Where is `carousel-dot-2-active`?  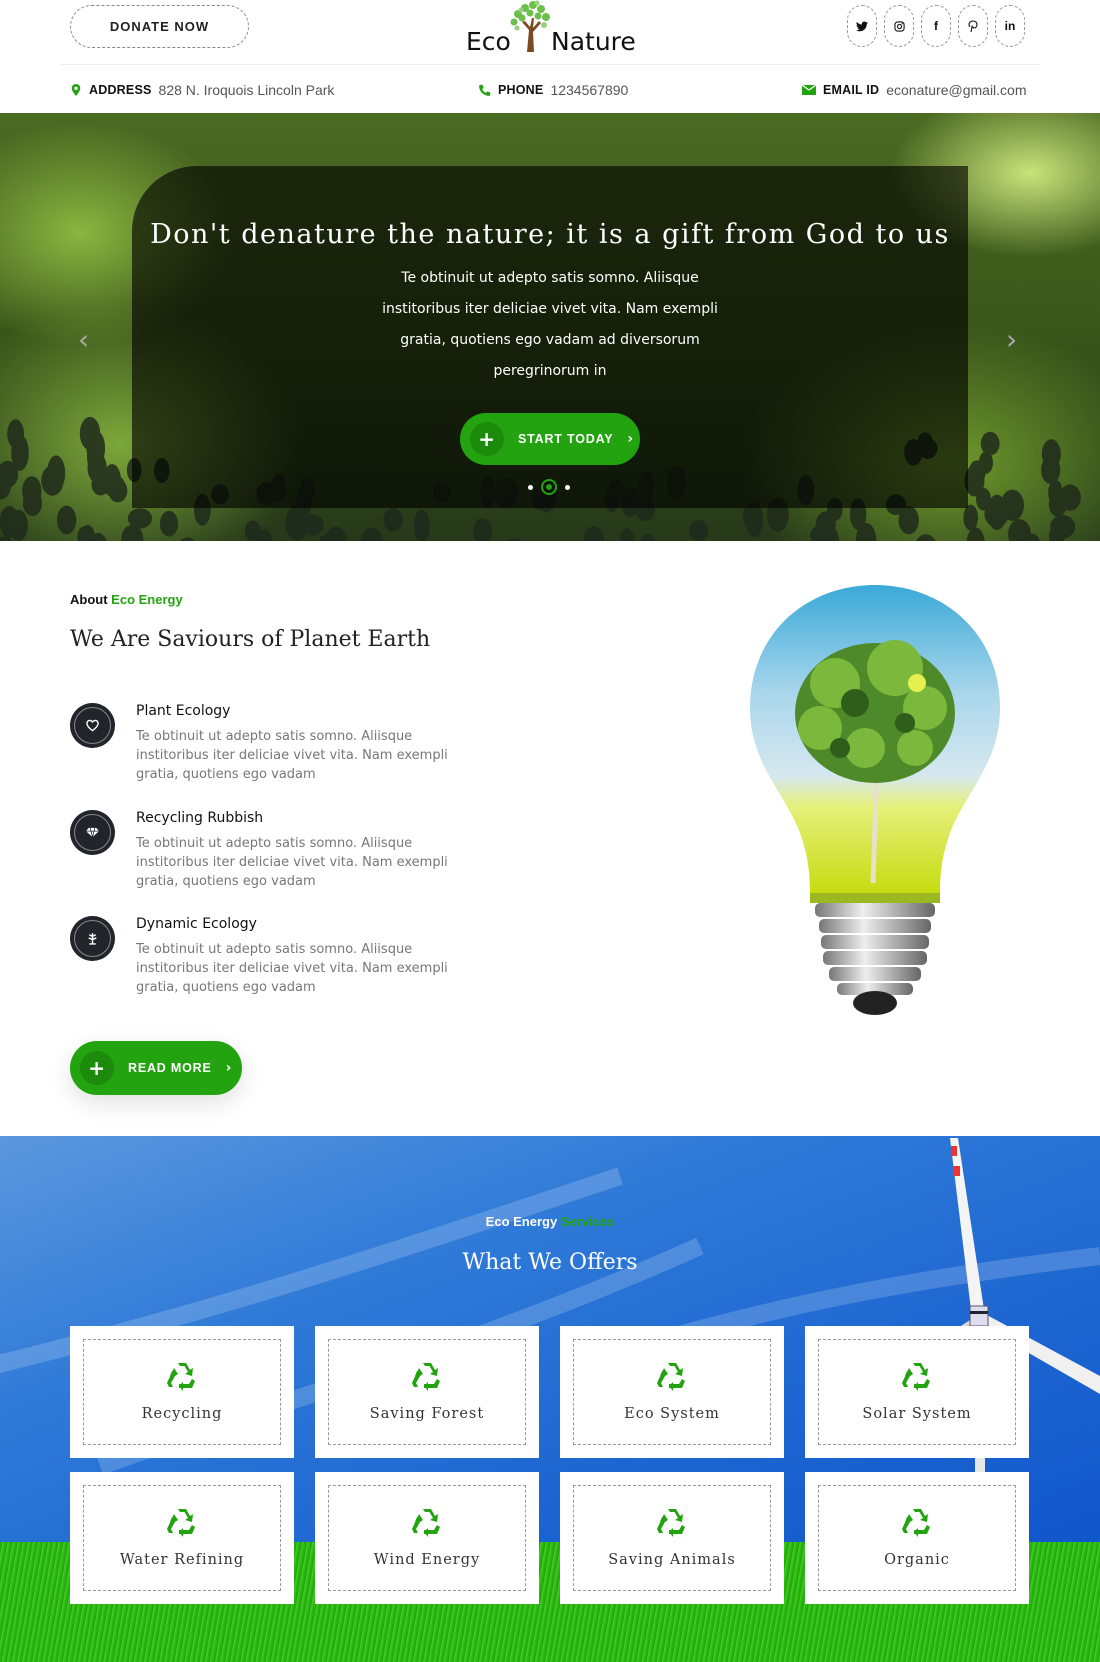 carousel-dot-2-active is located at coordinates (549, 487).